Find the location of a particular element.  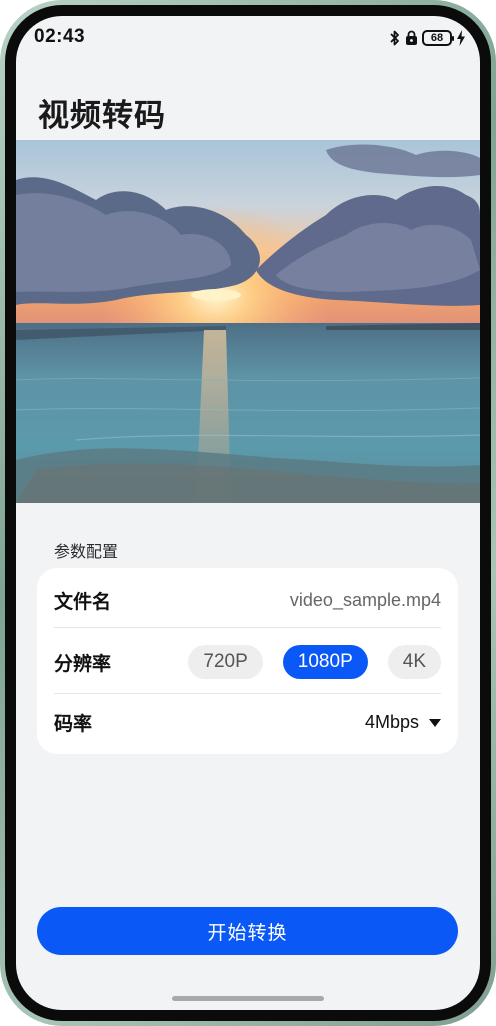

bitrate-select: 4Mbps is located at coordinates (403, 722).